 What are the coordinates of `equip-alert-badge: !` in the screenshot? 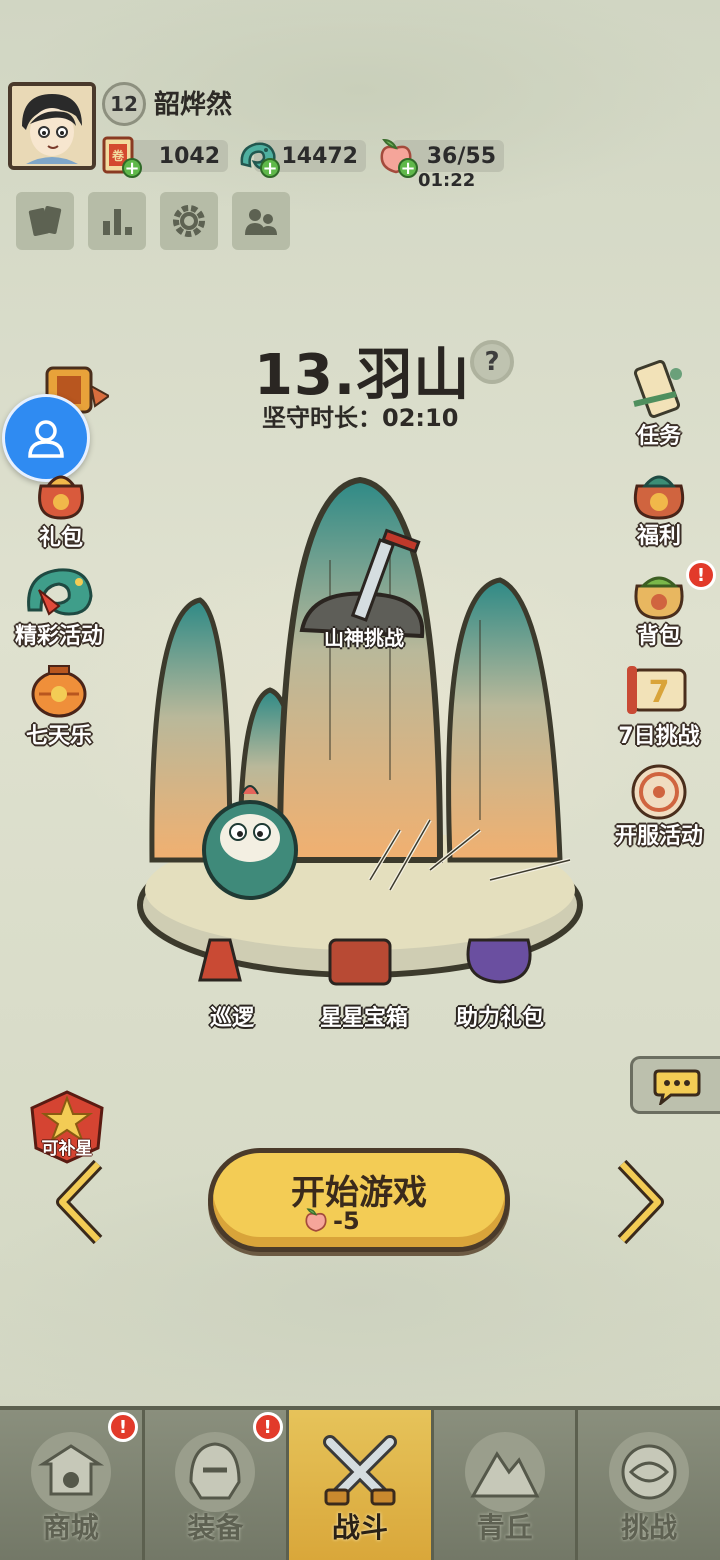 It's located at (267, 1427).